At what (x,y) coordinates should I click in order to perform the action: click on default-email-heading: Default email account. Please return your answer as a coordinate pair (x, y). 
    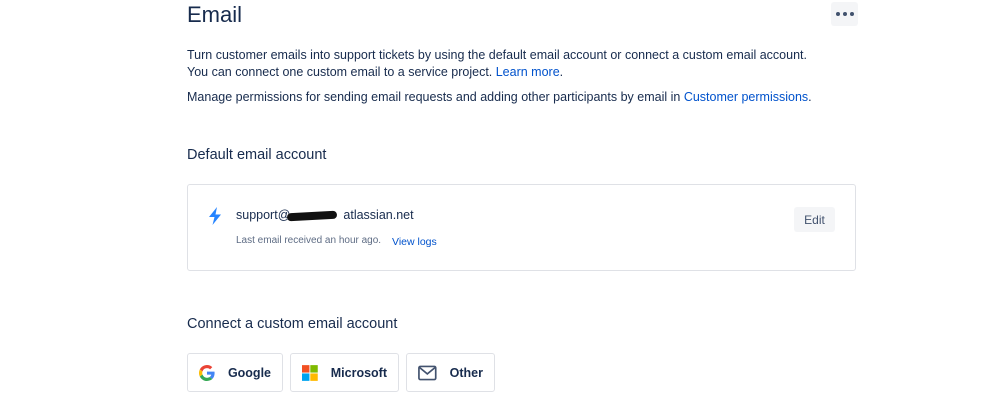
    Looking at the image, I should click on (257, 155).